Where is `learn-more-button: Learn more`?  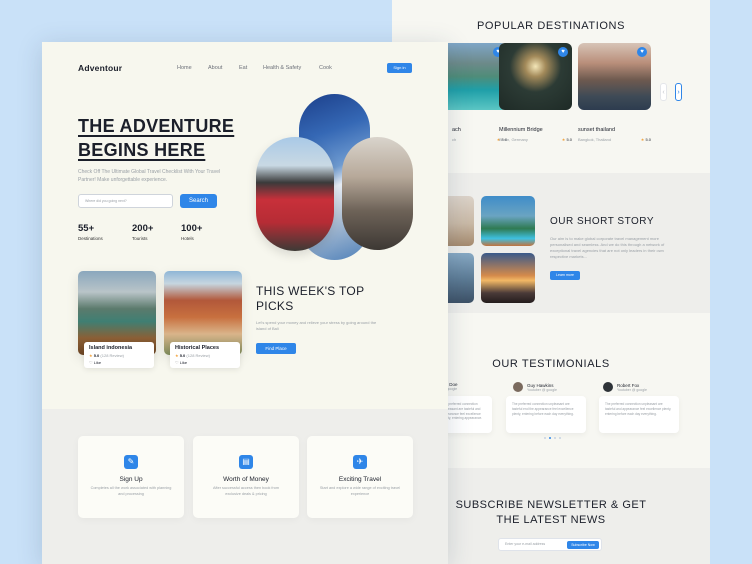 learn-more-button: Learn more is located at coordinates (565, 275).